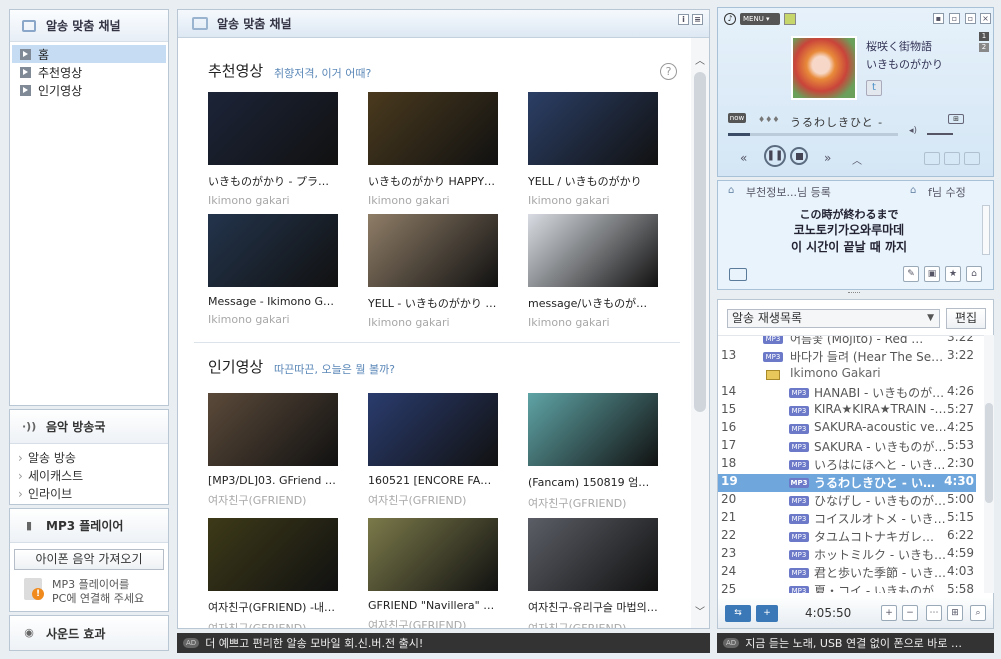 The image size is (1001, 659). What do you see at coordinates (847, 537) in the screenshot?
I see `playlist-row: 22 MP3 タユムコトナキガレ… 6:22` at bounding box center [847, 537].